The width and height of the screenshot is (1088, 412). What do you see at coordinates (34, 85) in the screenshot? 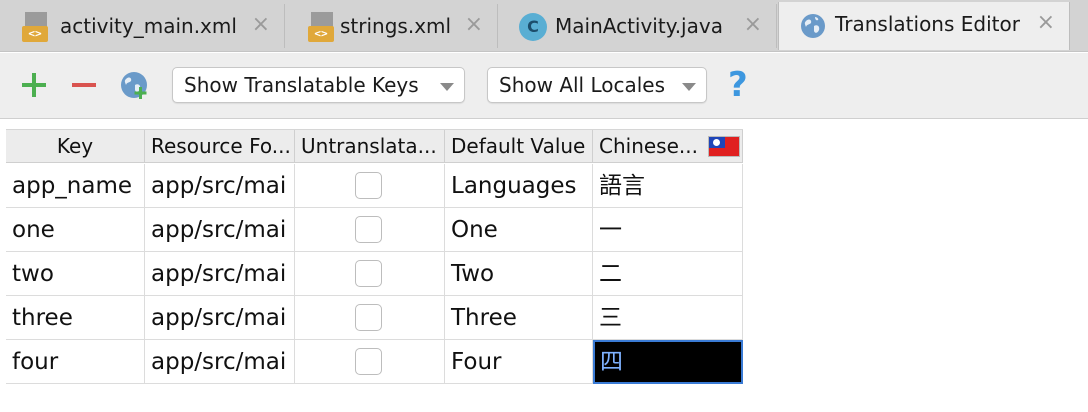
I see `plus-icon` at bounding box center [34, 85].